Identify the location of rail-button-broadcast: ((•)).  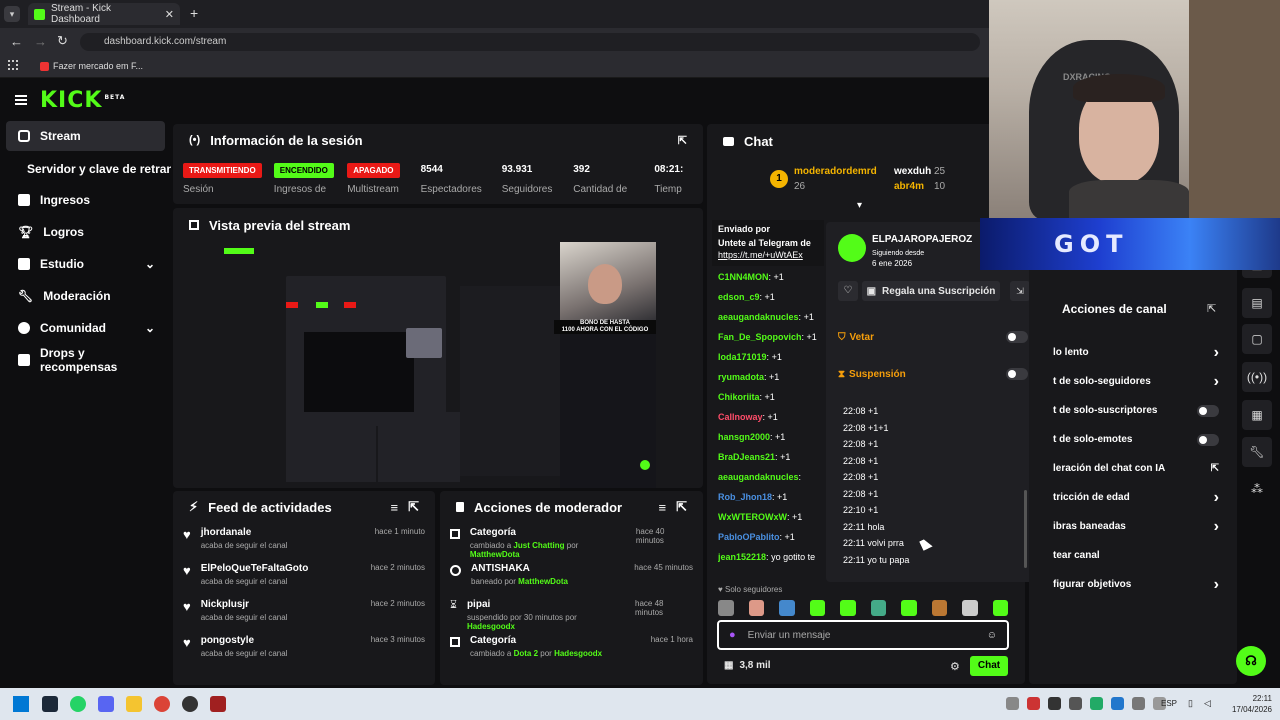
(1257, 377).